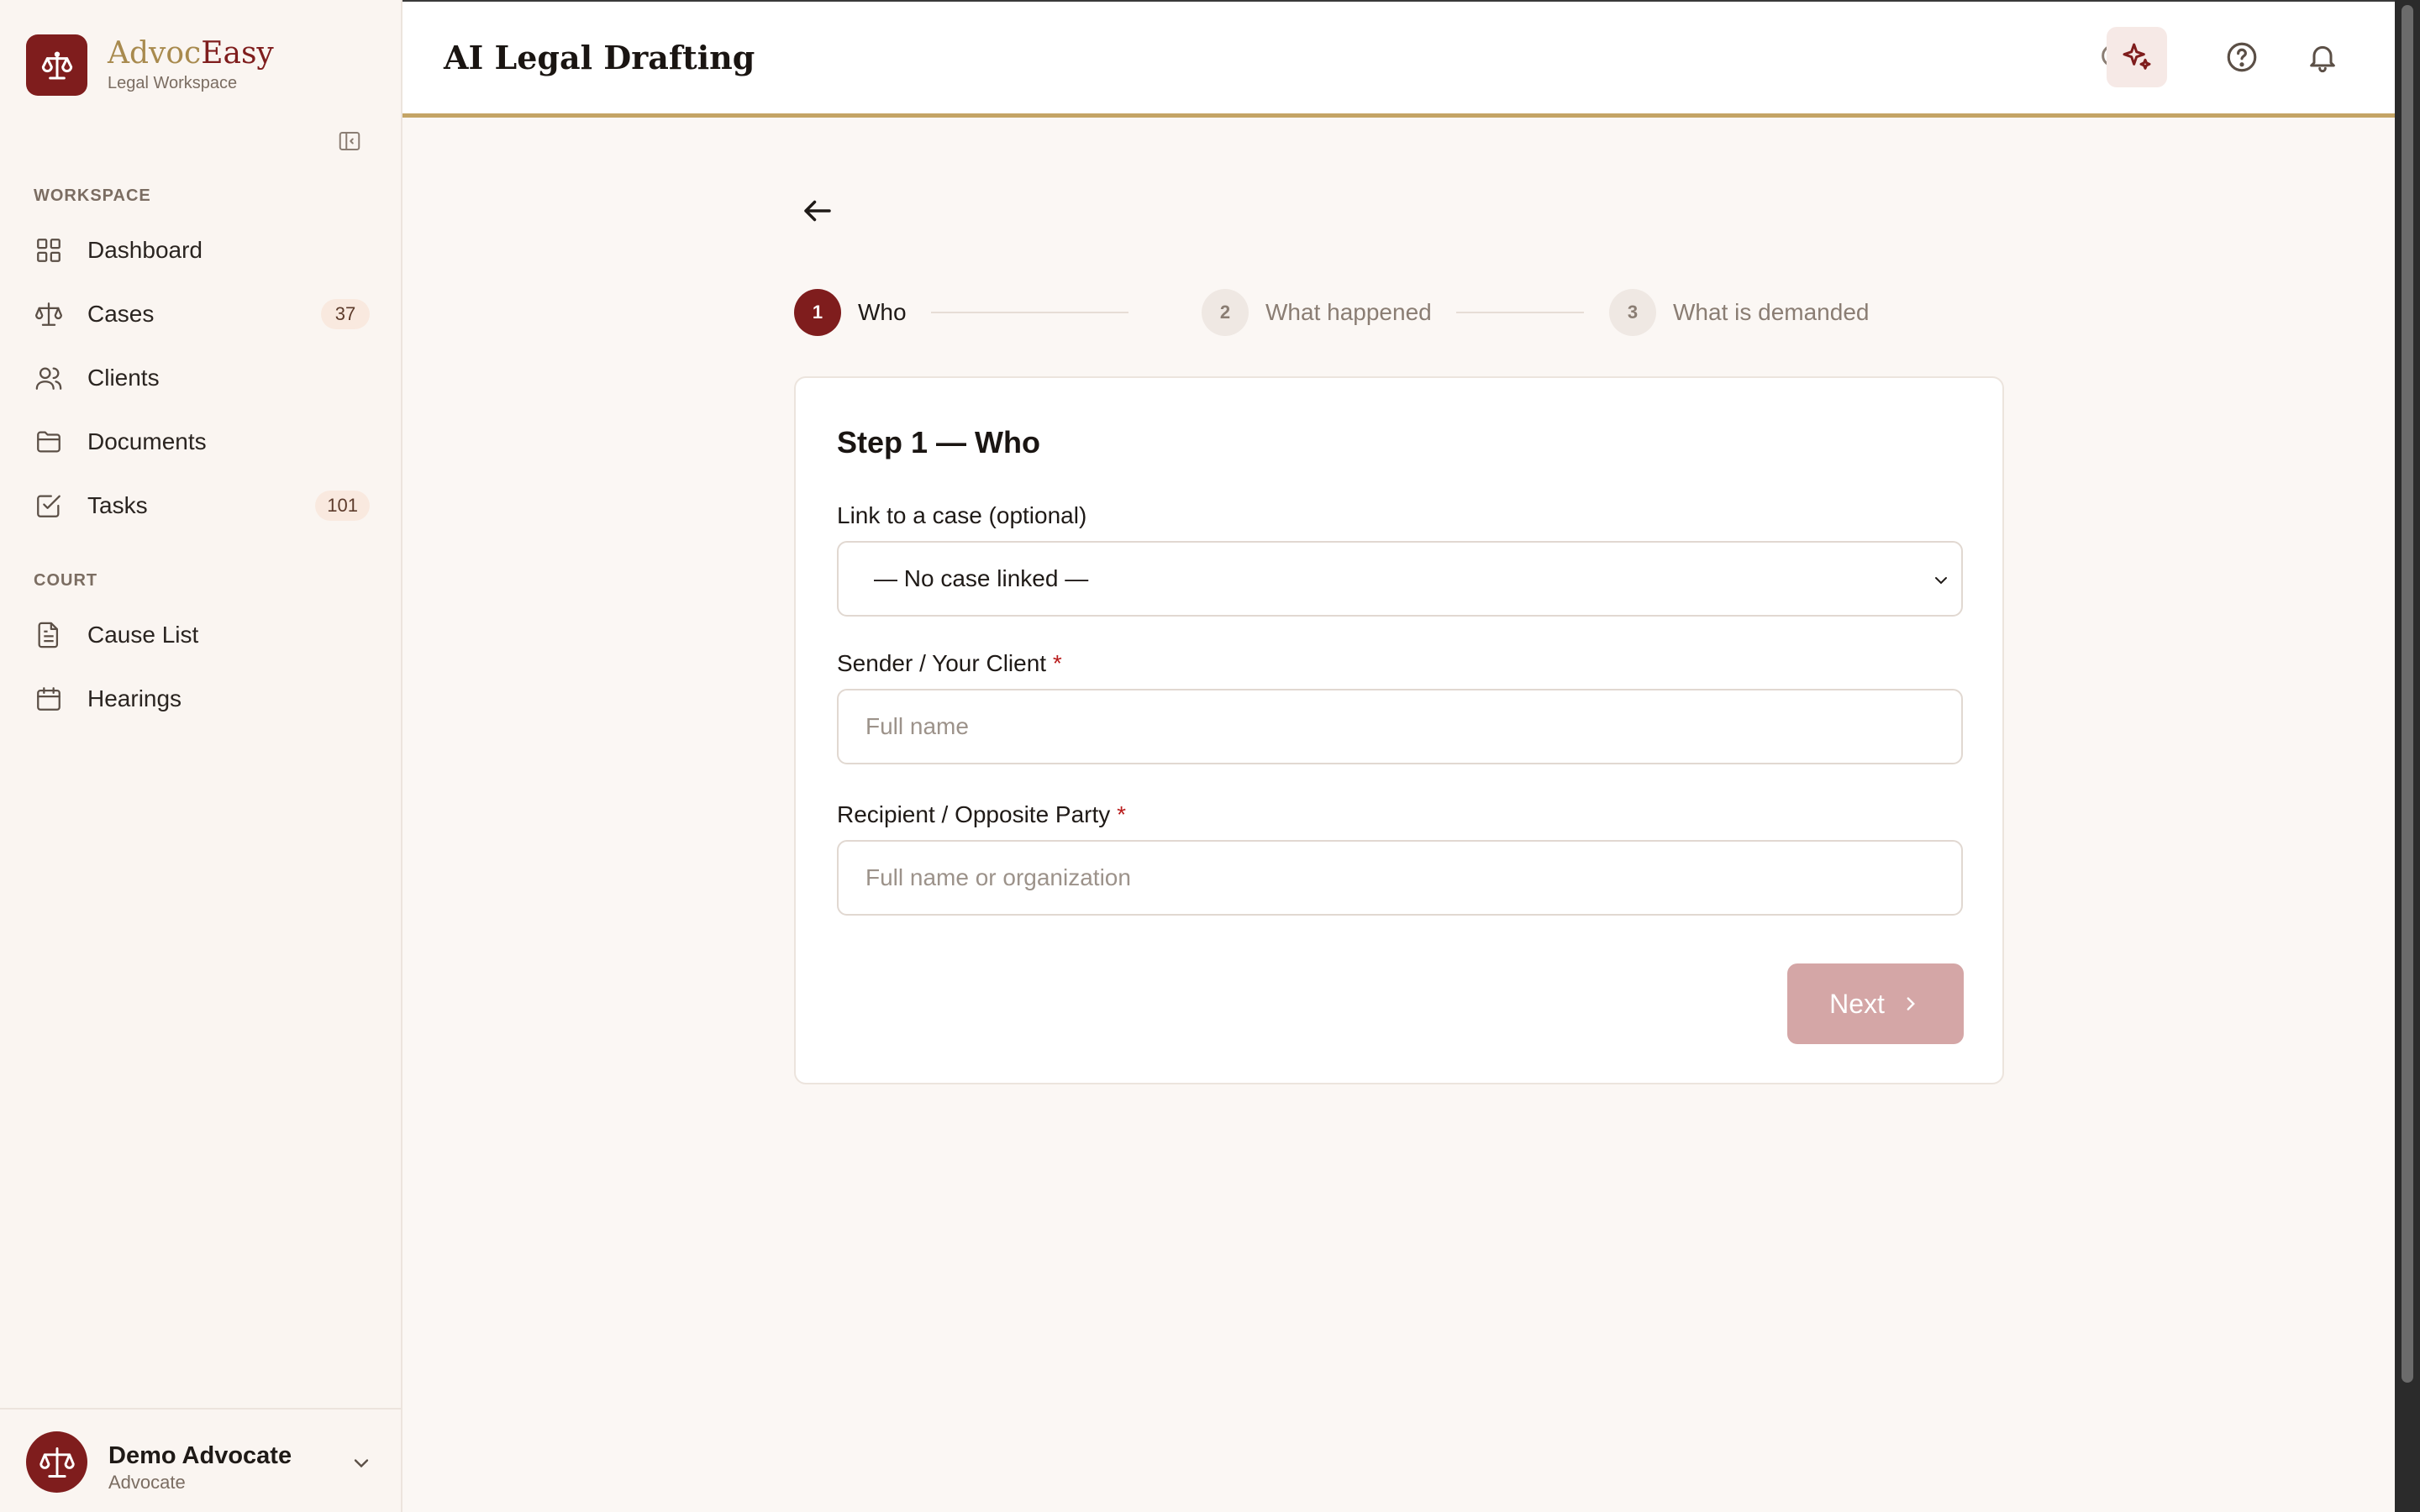  What do you see at coordinates (147, 1482) in the screenshot?
I see `user-role: Advocate` at bounding box center [147, 1482].